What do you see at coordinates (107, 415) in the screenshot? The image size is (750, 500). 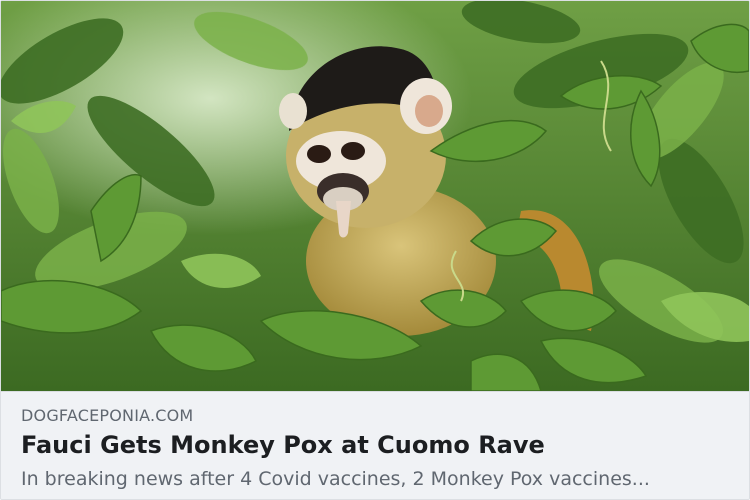 I see `preview-domain: DOGFACEPONIA.COM` at bounding box center [107, 415].